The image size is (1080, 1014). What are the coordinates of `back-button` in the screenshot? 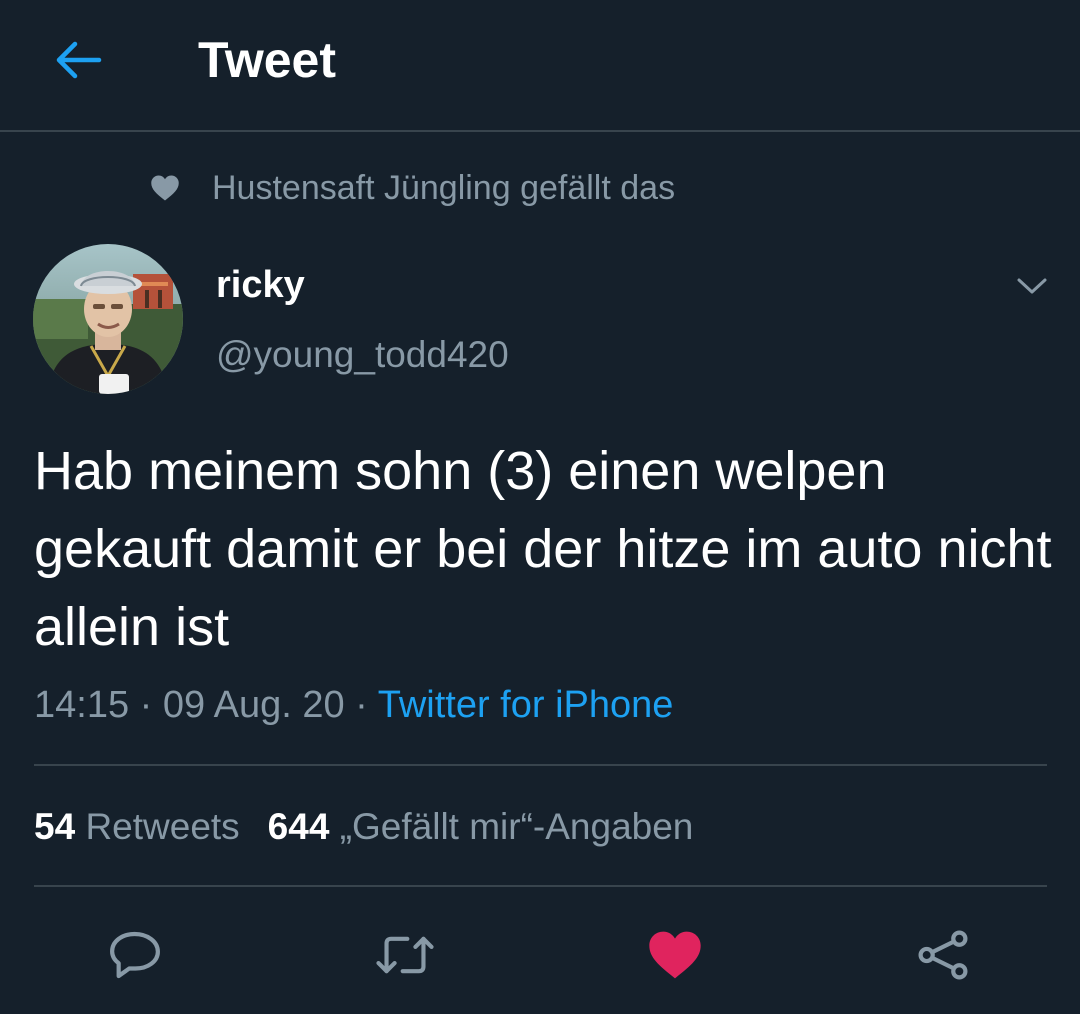 It's located at (78, 60).